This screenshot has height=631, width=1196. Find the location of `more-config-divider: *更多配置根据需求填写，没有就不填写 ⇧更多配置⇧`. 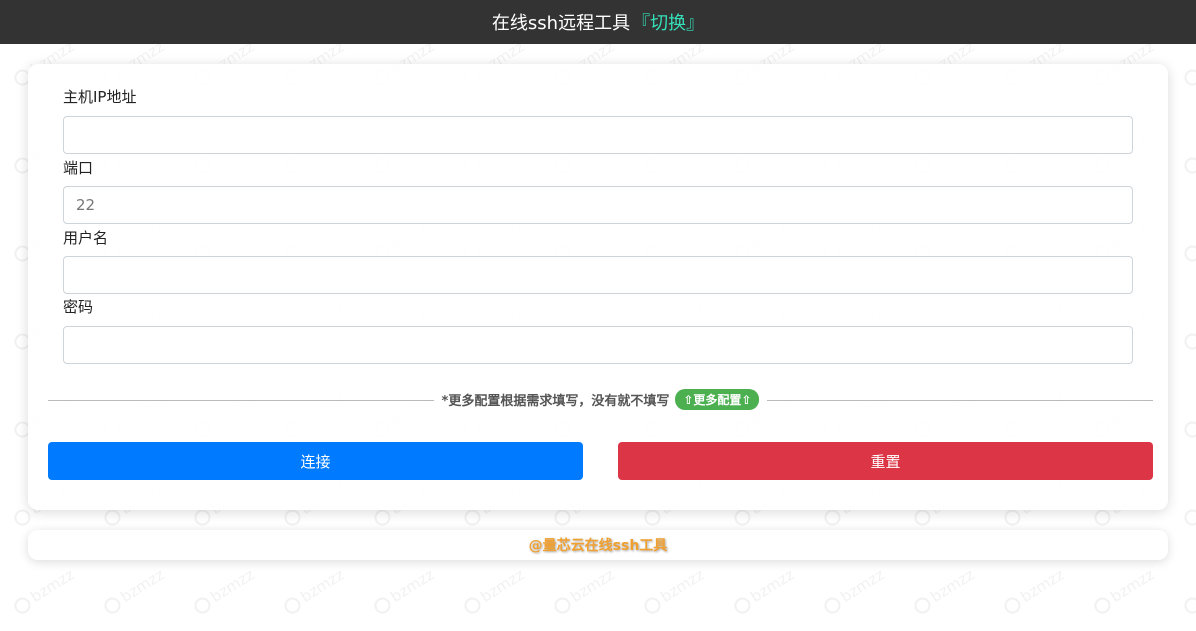

more-config-divider: *更多配置根据需求填写，没有就不填写 ⇧更多配置⇧ is located at coordinates (600, 401).